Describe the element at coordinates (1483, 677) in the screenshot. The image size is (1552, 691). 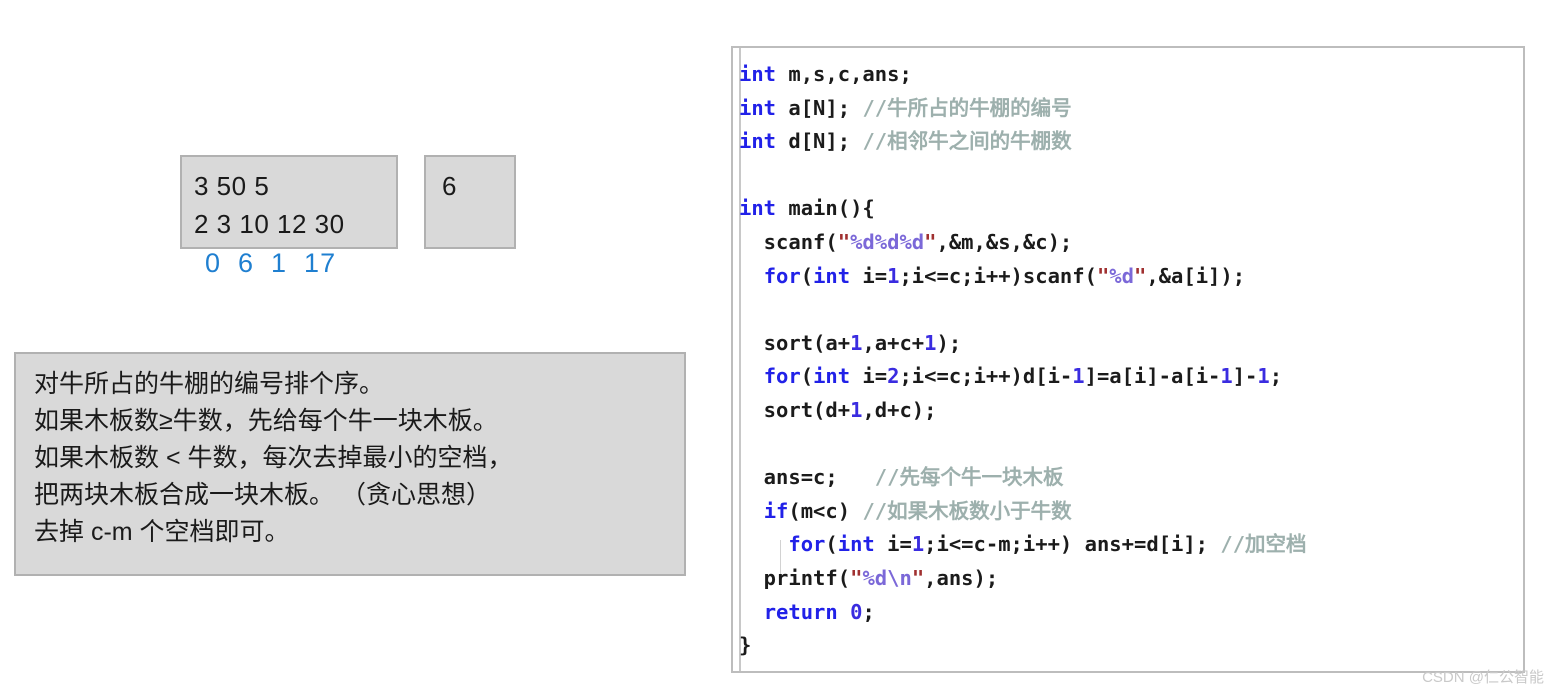
I see `csdn-watermark: CSDN @仁公智能` at that location.